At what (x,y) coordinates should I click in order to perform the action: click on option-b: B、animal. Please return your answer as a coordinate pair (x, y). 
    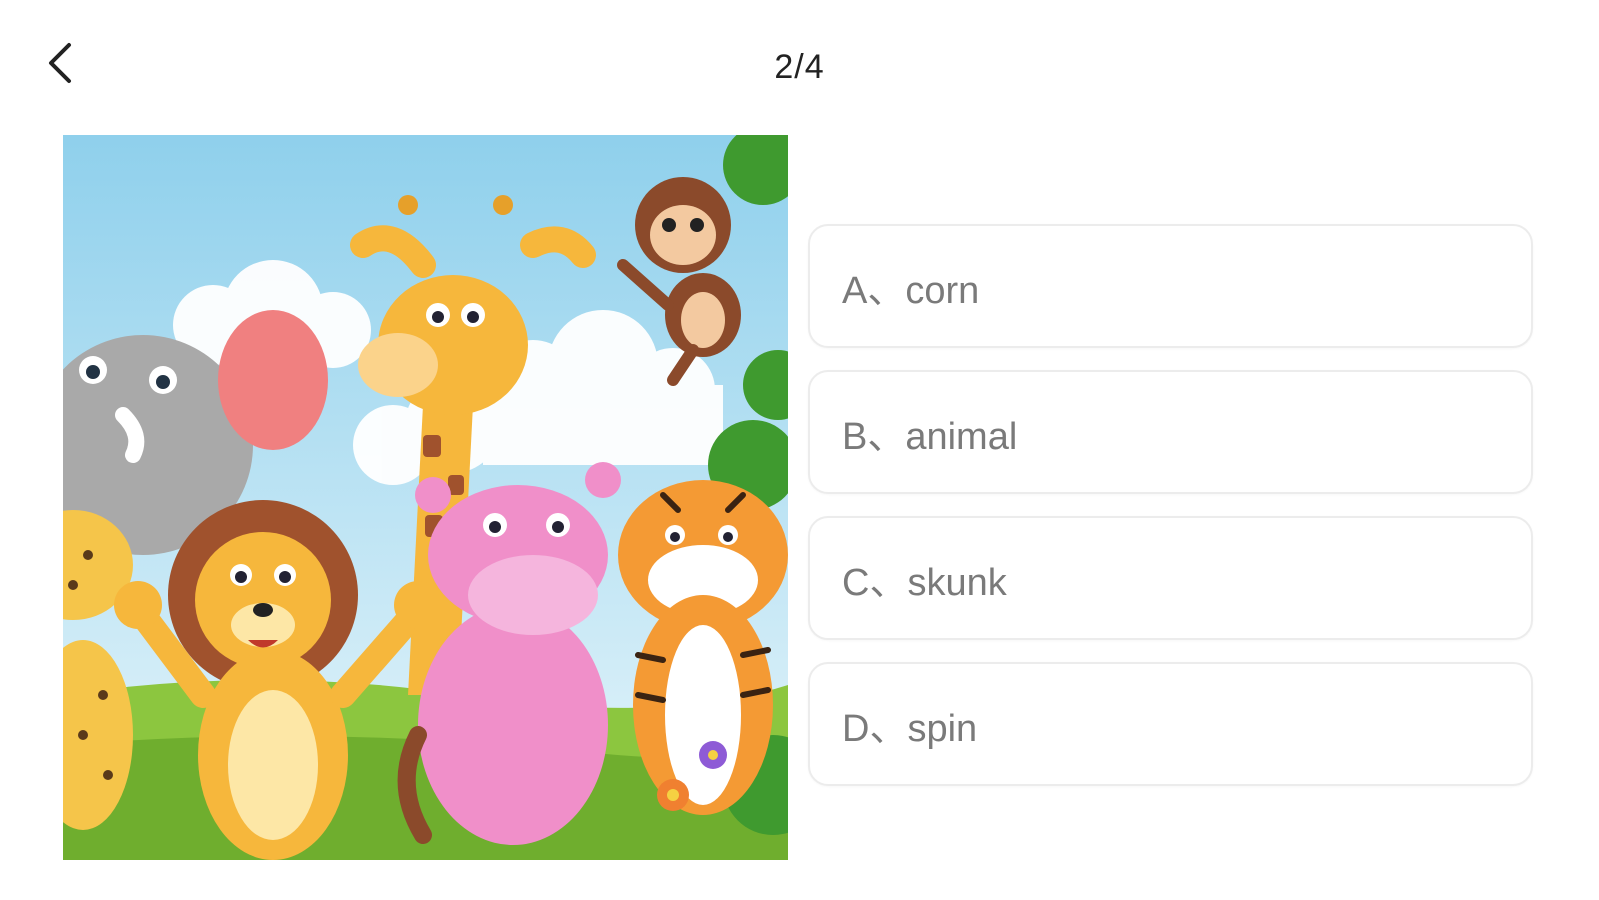
    Looking at the image, I should click on (1170, 432).